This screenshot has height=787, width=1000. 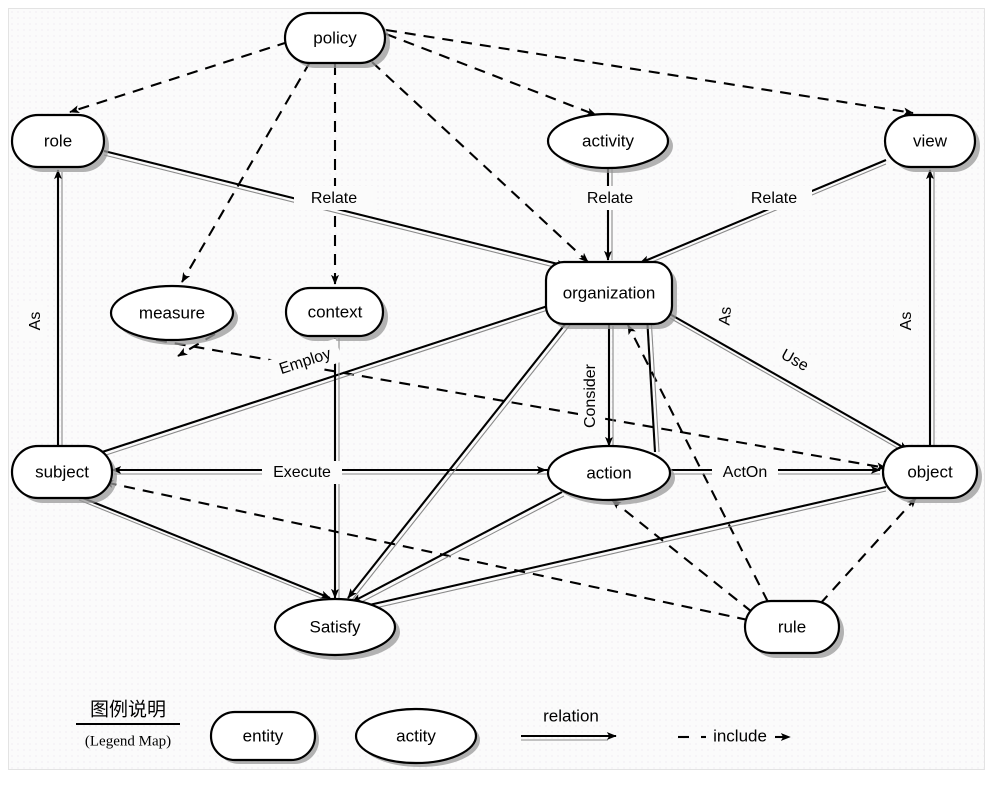 I want to click on edge-role-organization-hl, so click(x=335, y=212).